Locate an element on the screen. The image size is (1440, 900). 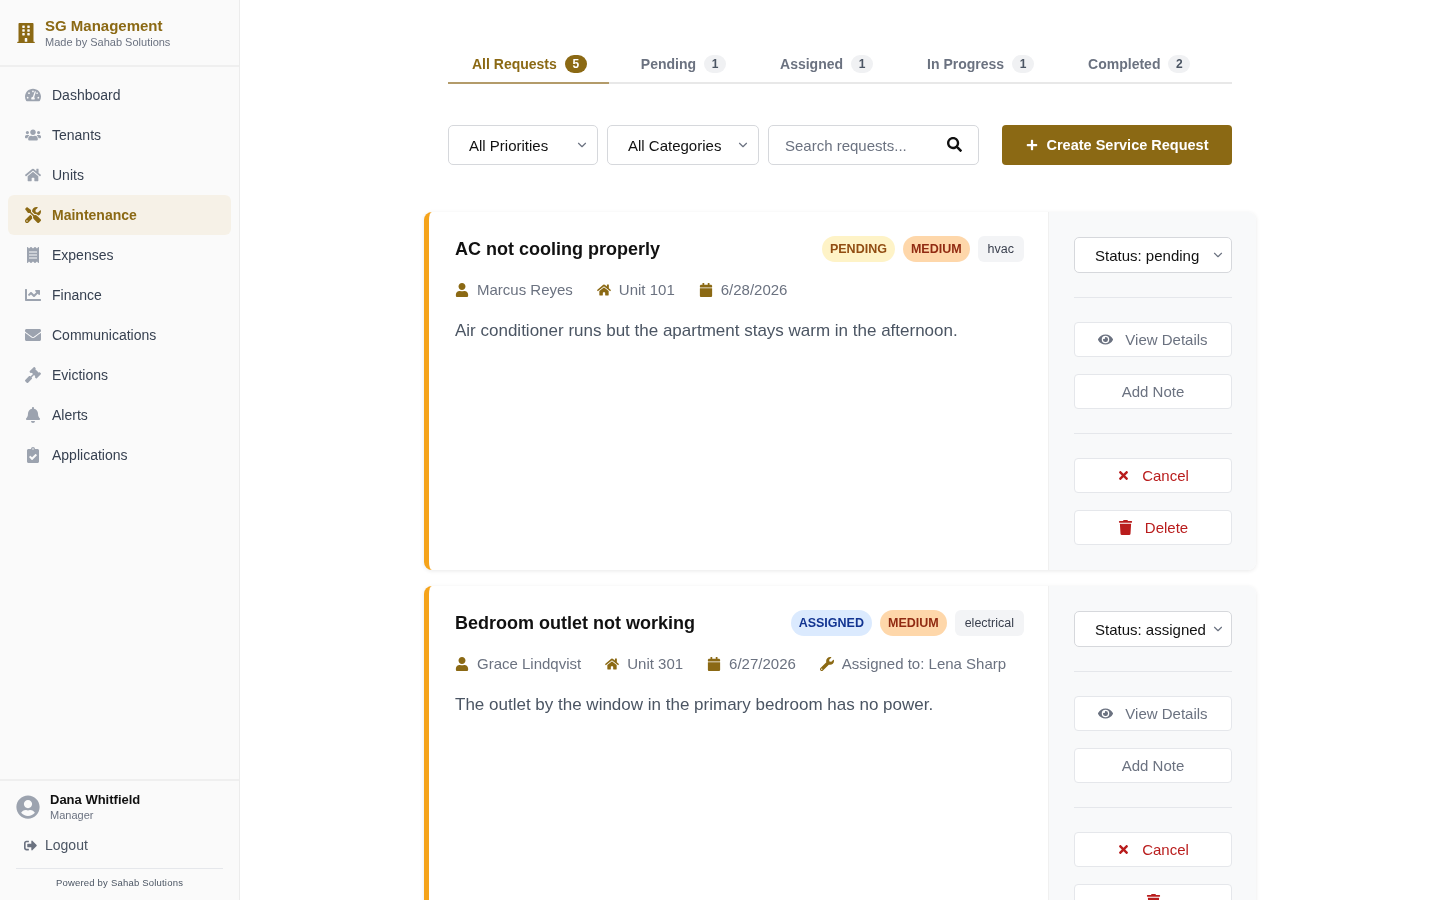
plus-icon is located at coordinates (1031, 145).